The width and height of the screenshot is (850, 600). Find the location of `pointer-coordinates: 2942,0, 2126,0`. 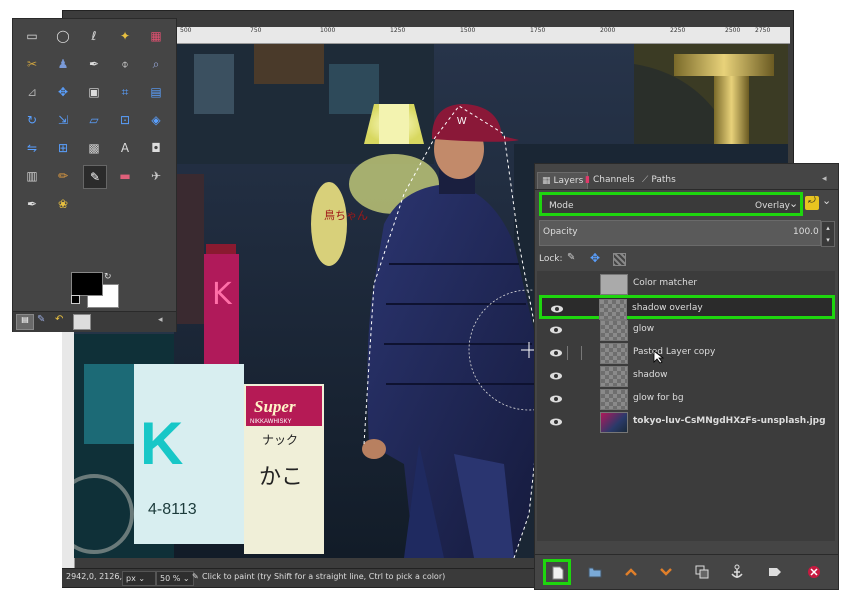

pointer-coordinates: 2942,0, 2126,0 is located at coordinates (97, 576).